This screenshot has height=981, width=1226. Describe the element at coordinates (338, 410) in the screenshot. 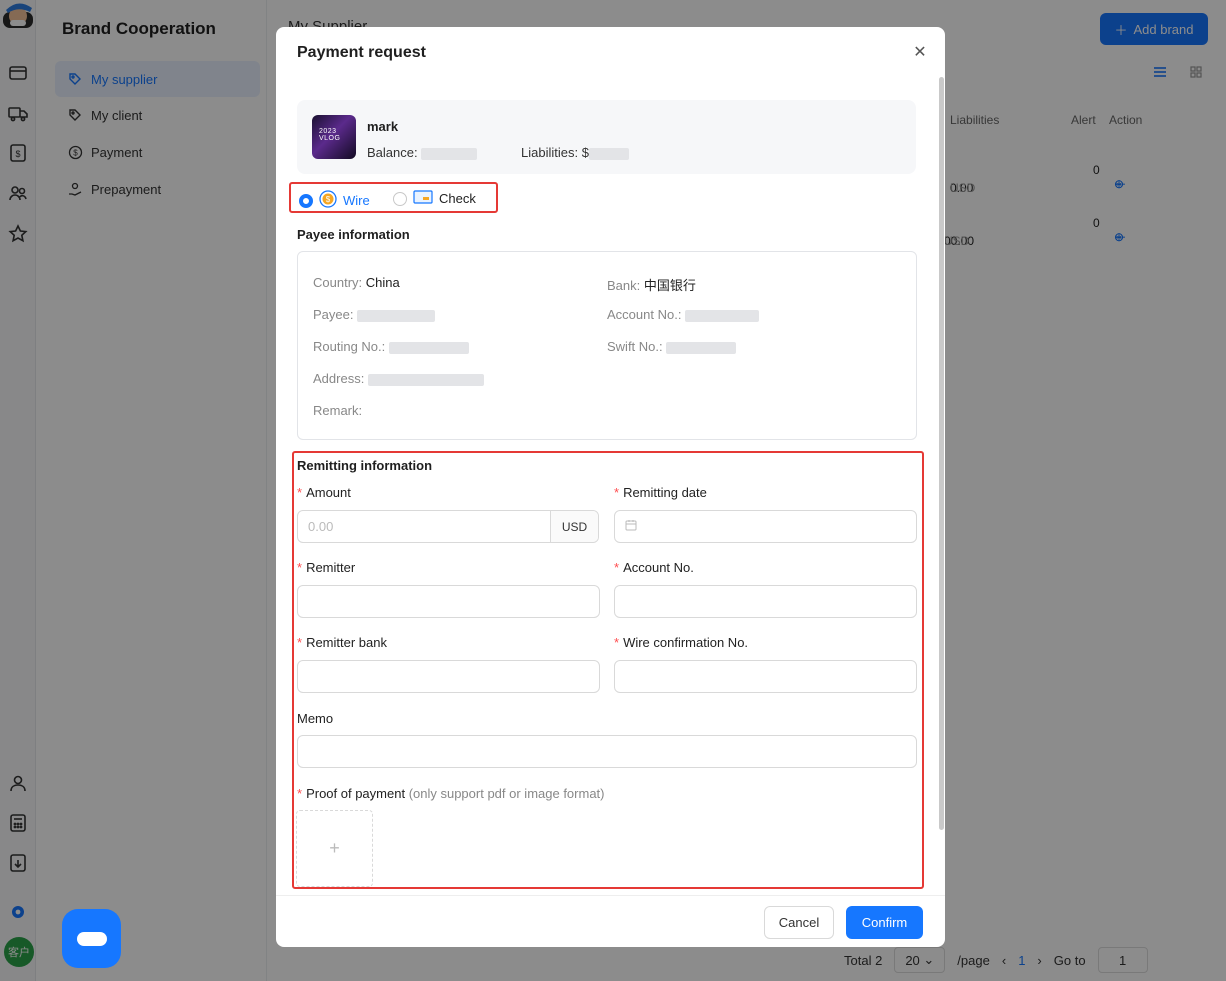

I see `payee-remark: Remark:` at that location.